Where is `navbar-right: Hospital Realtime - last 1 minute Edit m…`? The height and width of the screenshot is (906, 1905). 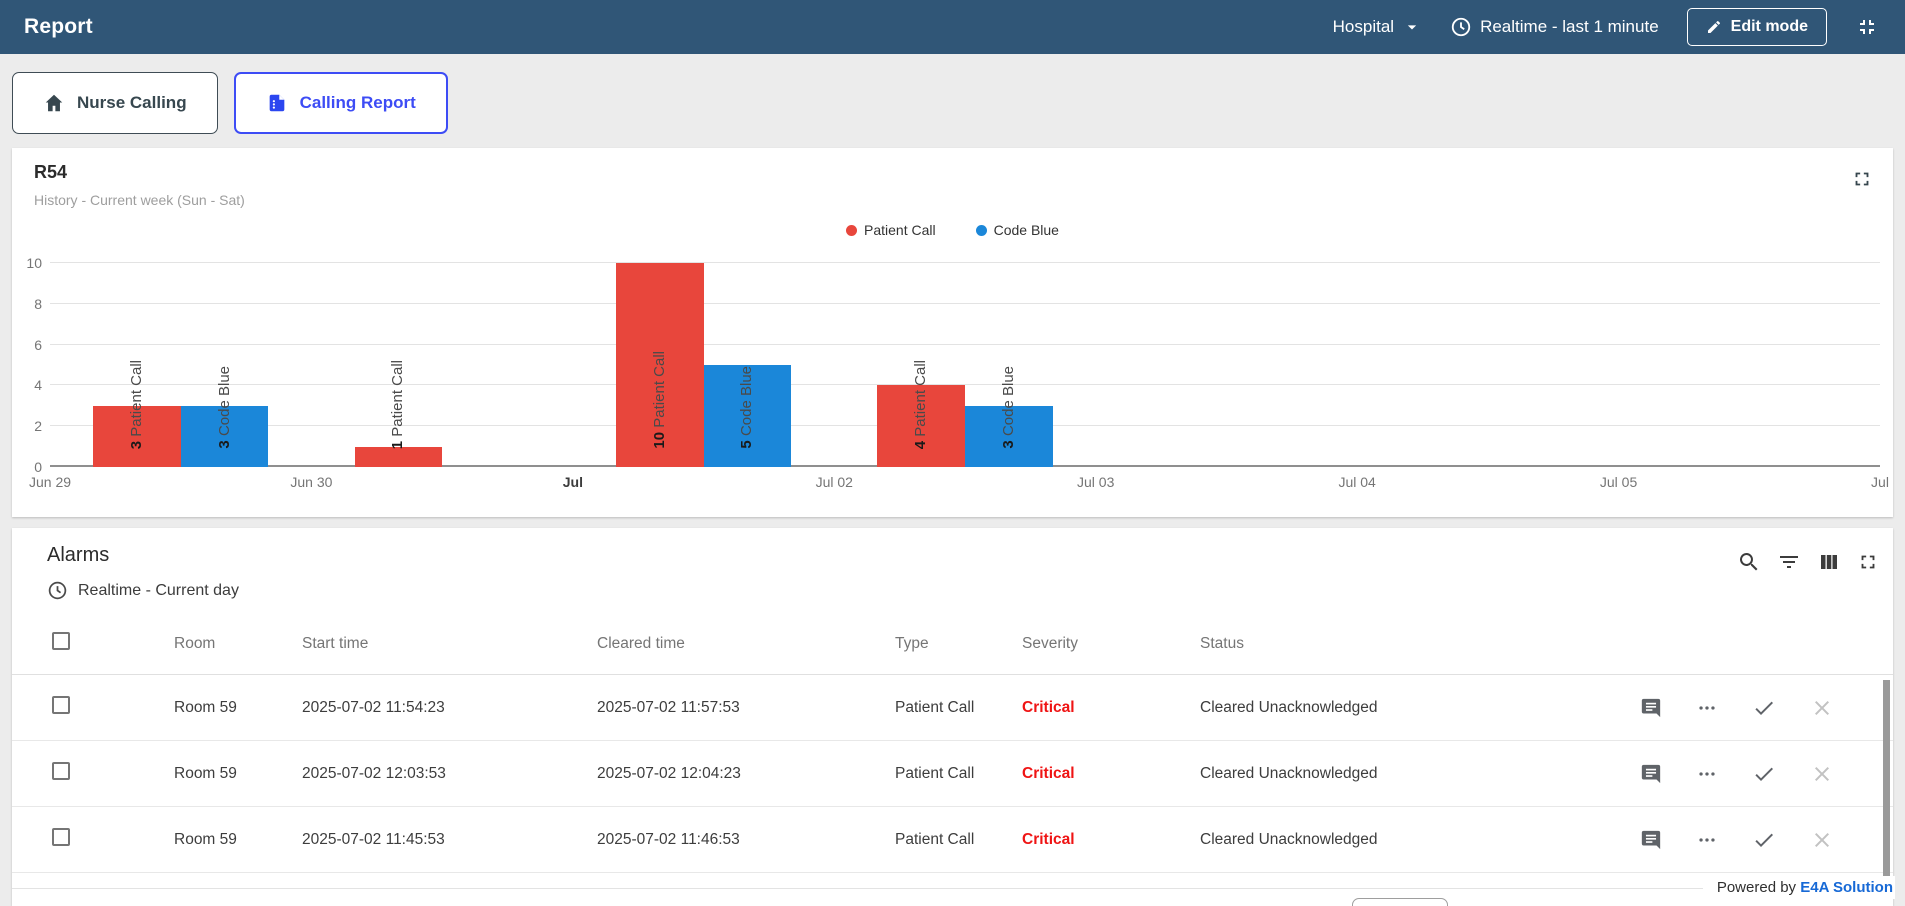 navbar-right: Hospital Realtime - last 1 minute Edit m… is located at coordinates (1606, 27).